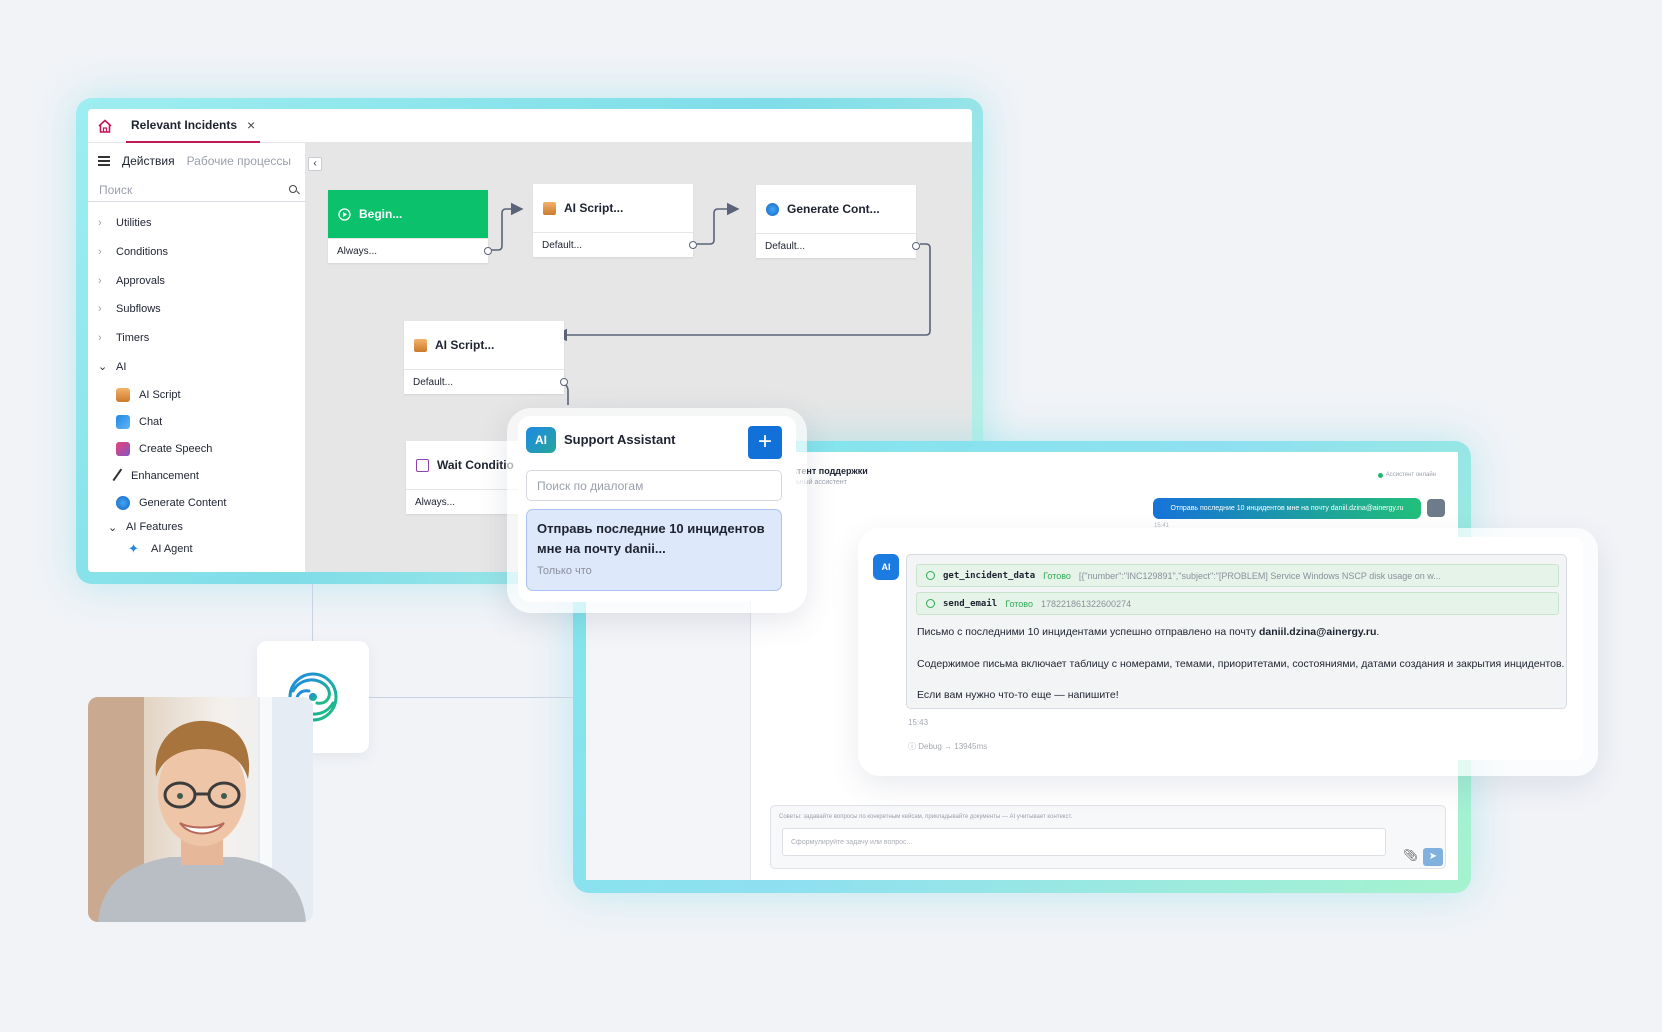 This screenshot has width=1662, height=1032. What do you see at coordinates (197, 309) in the screenshot?
I see `tree-item-subflows: › Subflows` at bounding box center [197, 309].